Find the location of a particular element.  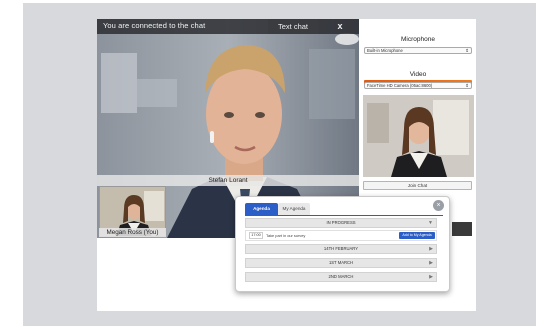

agenda-section-14th-february: 14TH FEBRUARY ▶ is located at coordinates (341, 249).